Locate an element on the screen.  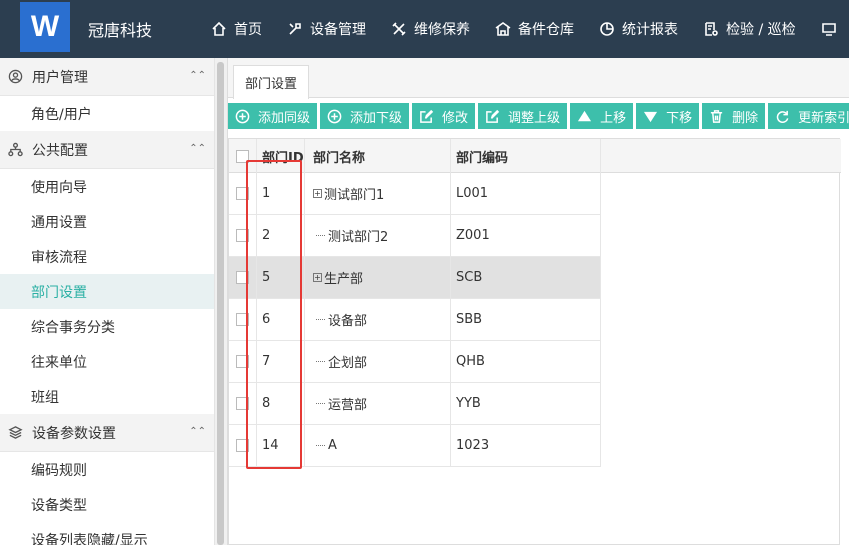
sidebar-item: 使用向导 is located at coordinates (107, 186).